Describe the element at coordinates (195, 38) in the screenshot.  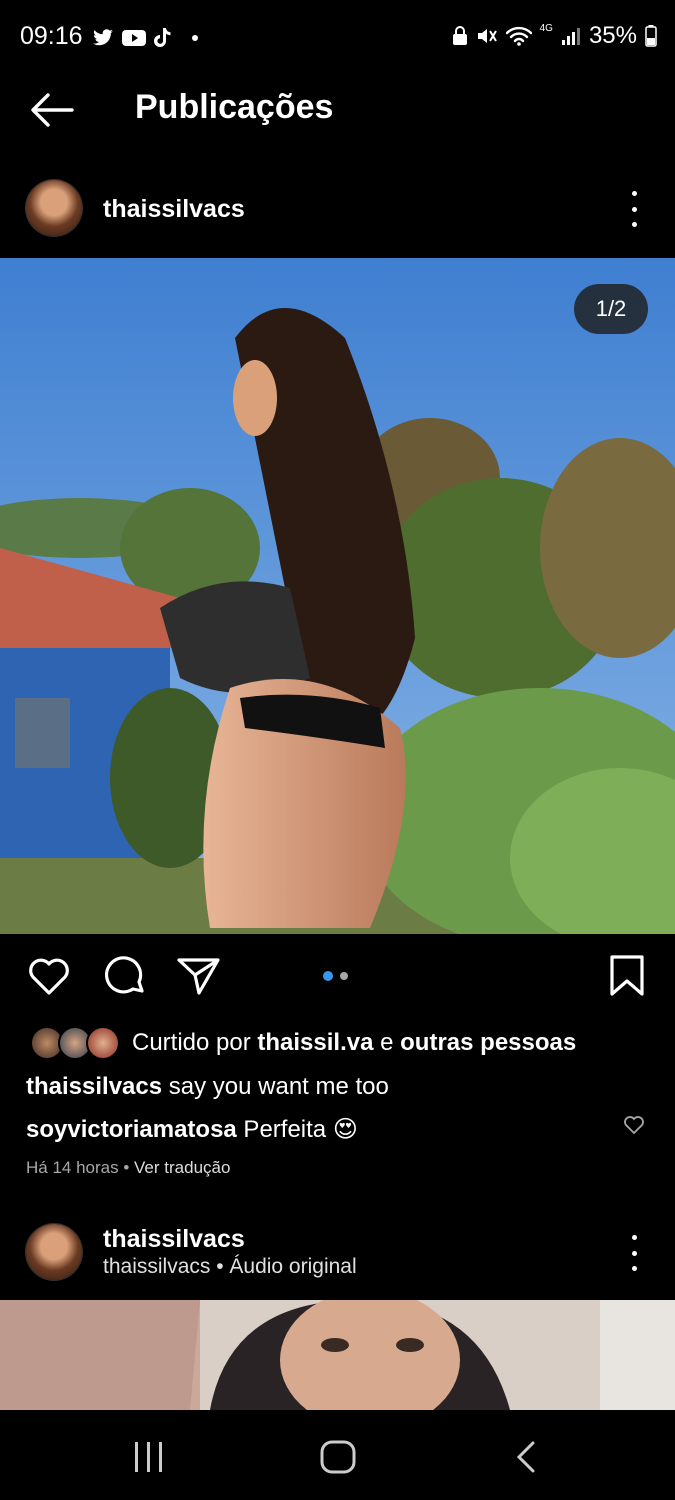
I see `more-notifications-dot` at that location.